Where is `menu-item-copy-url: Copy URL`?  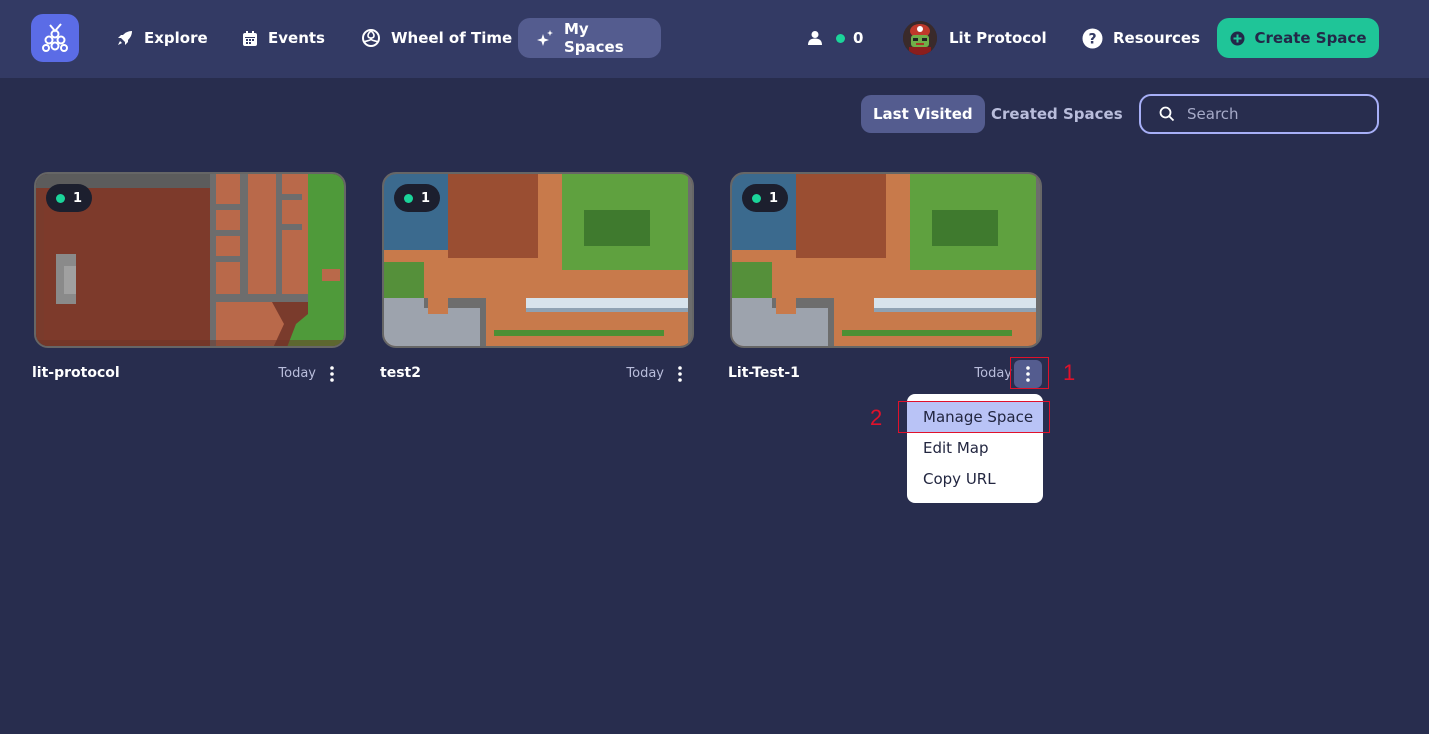 menu-item-copy-url: Copy URL is located at coordinates (975, 478).